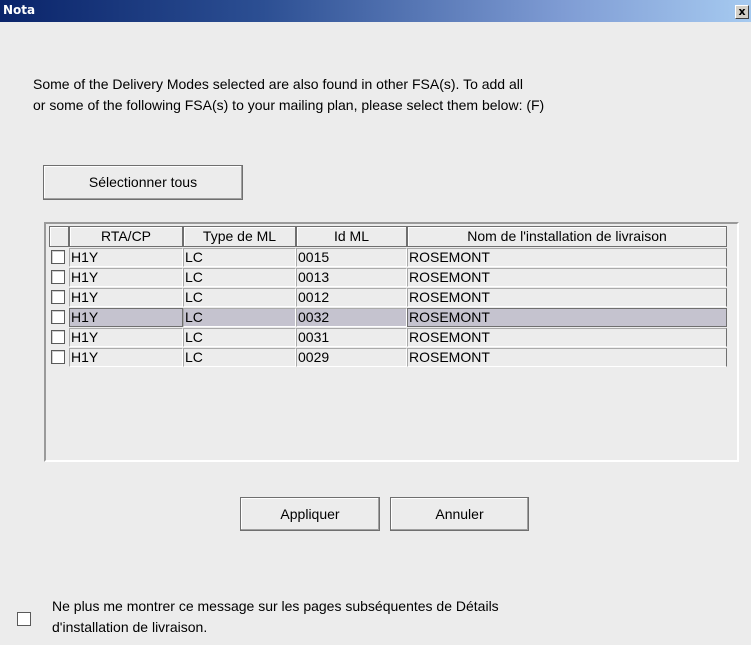 The height and width of the screenshot is (645, 751). Describe the element at coordinates (143, 182) in the screenshot. I see `select-all-button: Sélectionner tous` at that location.